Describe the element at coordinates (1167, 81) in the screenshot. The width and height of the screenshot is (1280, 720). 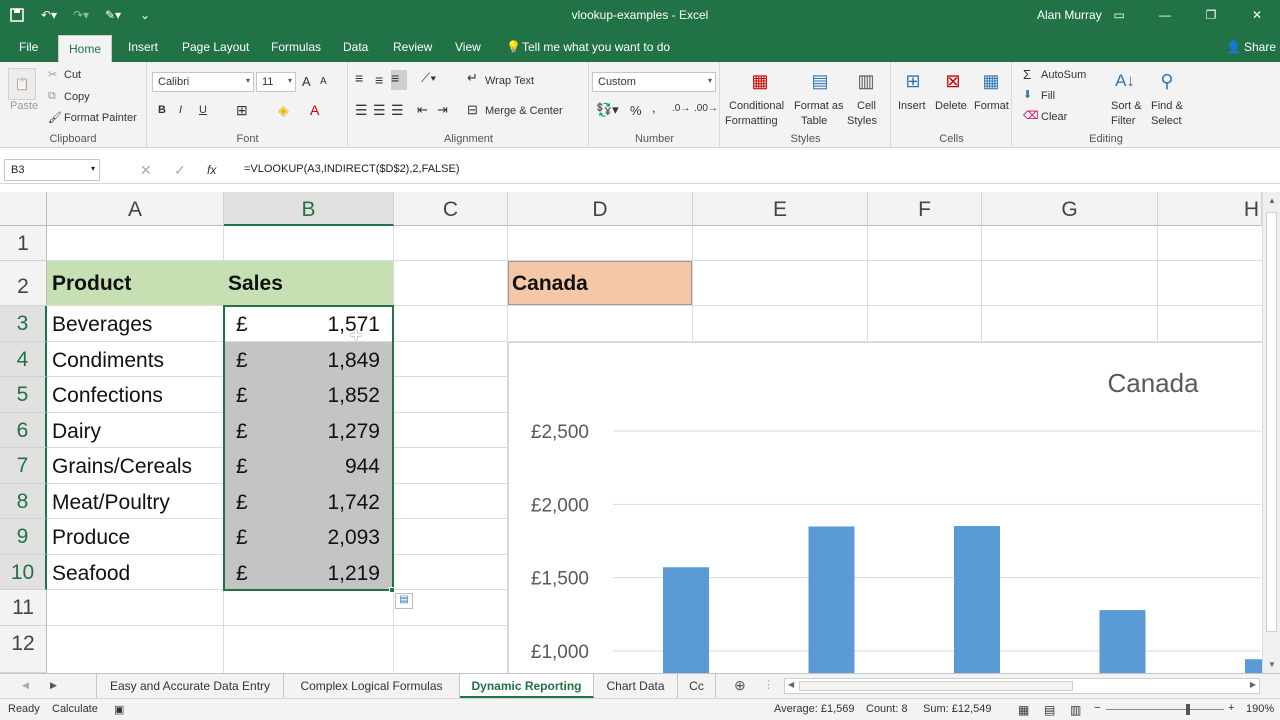
I see `find-select-icon: ⚲` at that location.